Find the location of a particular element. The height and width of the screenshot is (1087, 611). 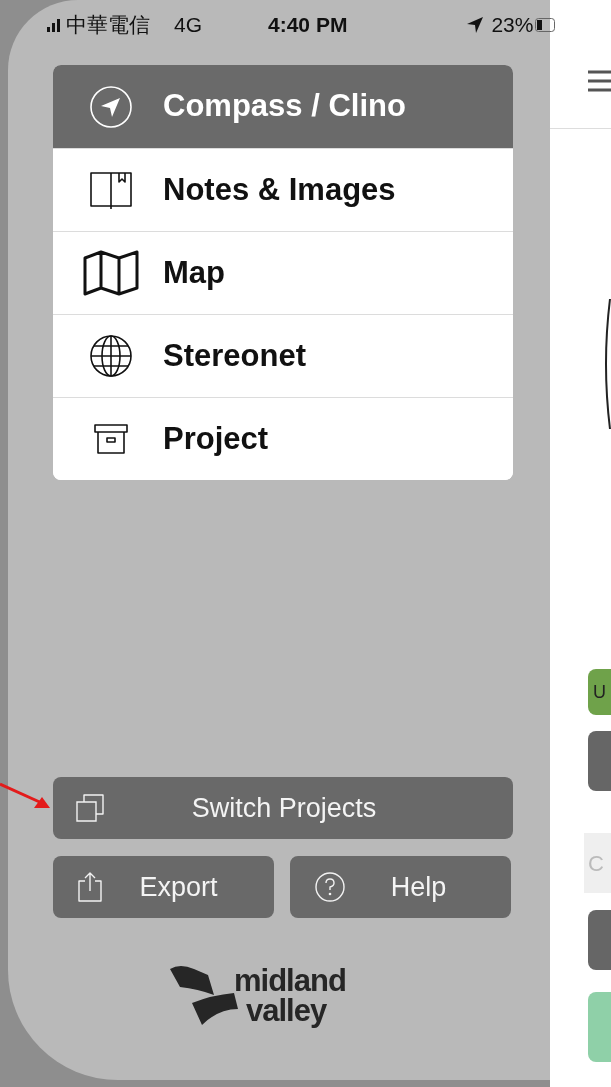

logo-text: valley is located at coordinates (287, 1011).